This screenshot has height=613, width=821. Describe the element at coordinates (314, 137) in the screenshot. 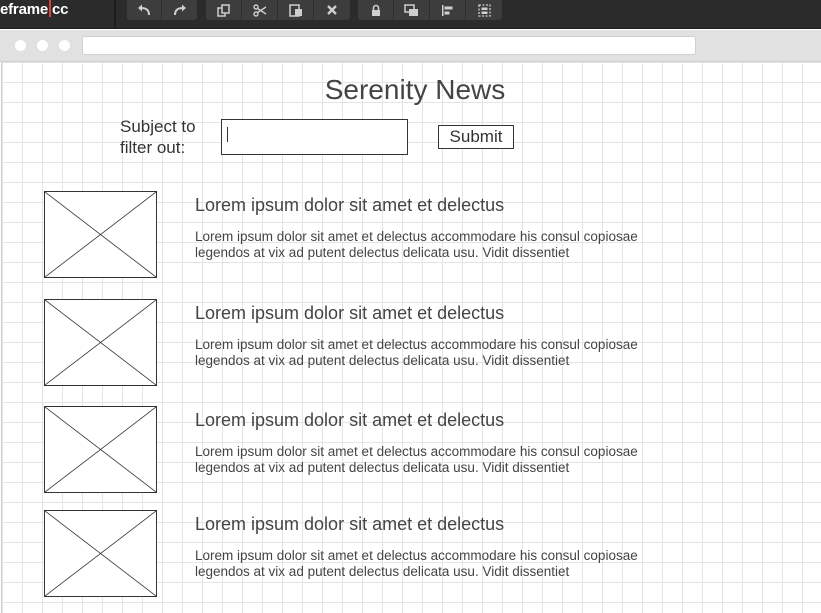

I see `filter-input` at that location.